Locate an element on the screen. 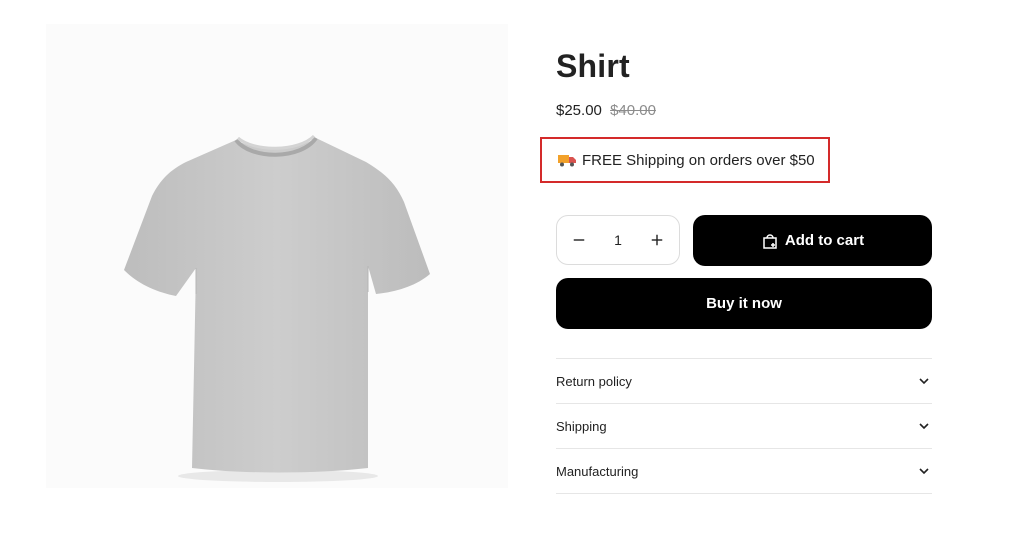 This screenshot has height=544, width=1020. increase-quantity-button is located at coordinates (657, 240).